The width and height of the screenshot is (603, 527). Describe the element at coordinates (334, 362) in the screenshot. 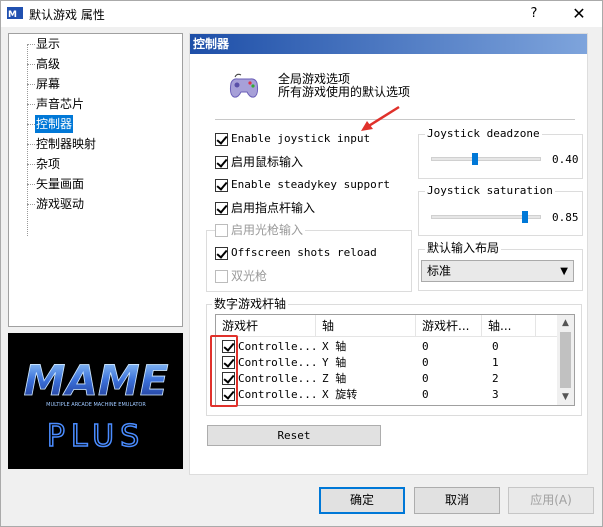

I see `cell-axis: Y 轴` at that location.